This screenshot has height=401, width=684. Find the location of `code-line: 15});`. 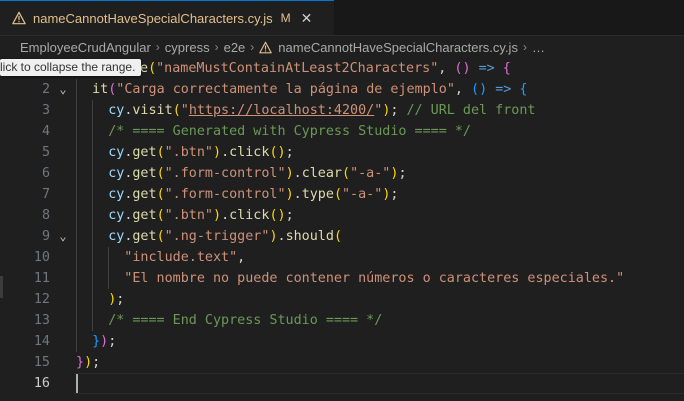

code-line: 15}); is located at coordinates (342, 362).